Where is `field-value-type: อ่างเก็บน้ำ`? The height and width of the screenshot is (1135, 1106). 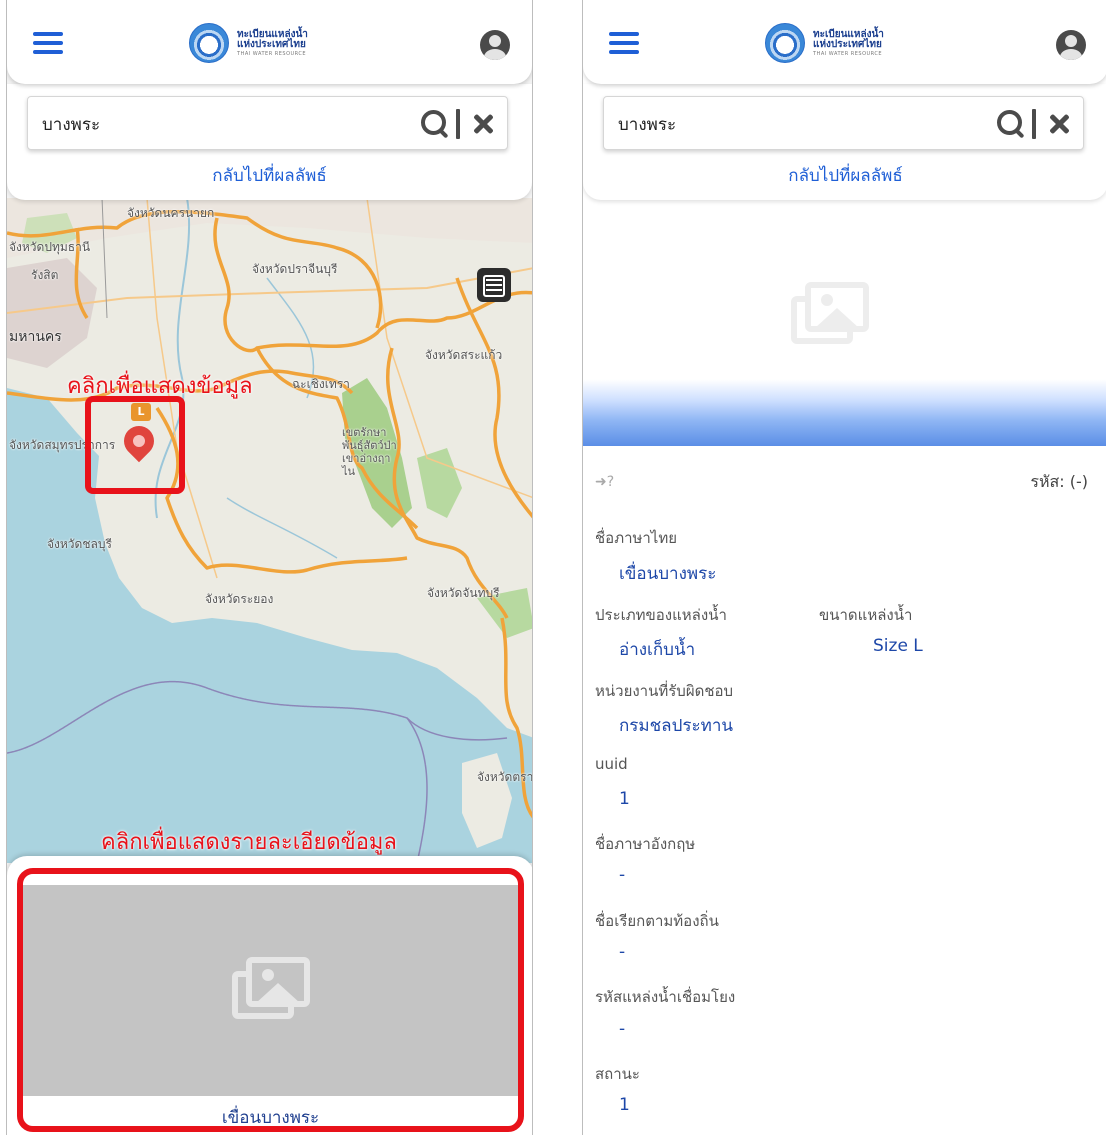 field-value-type: อ่างเก็บน้ำ is located at coordinates (657, 650).